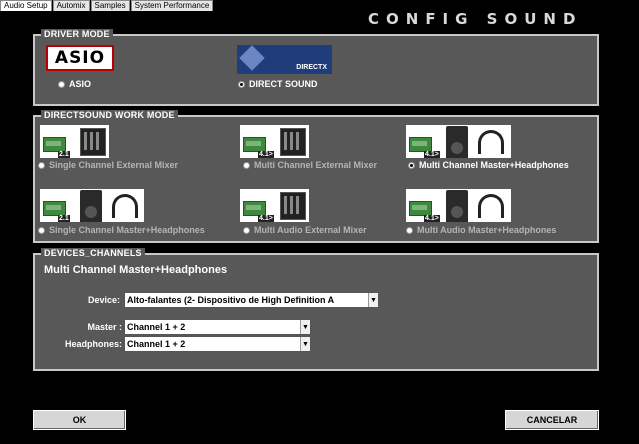  Describe the element at coordinates (80, 58) in the screenshot. I see `asio-logo: ASIO` at that location.